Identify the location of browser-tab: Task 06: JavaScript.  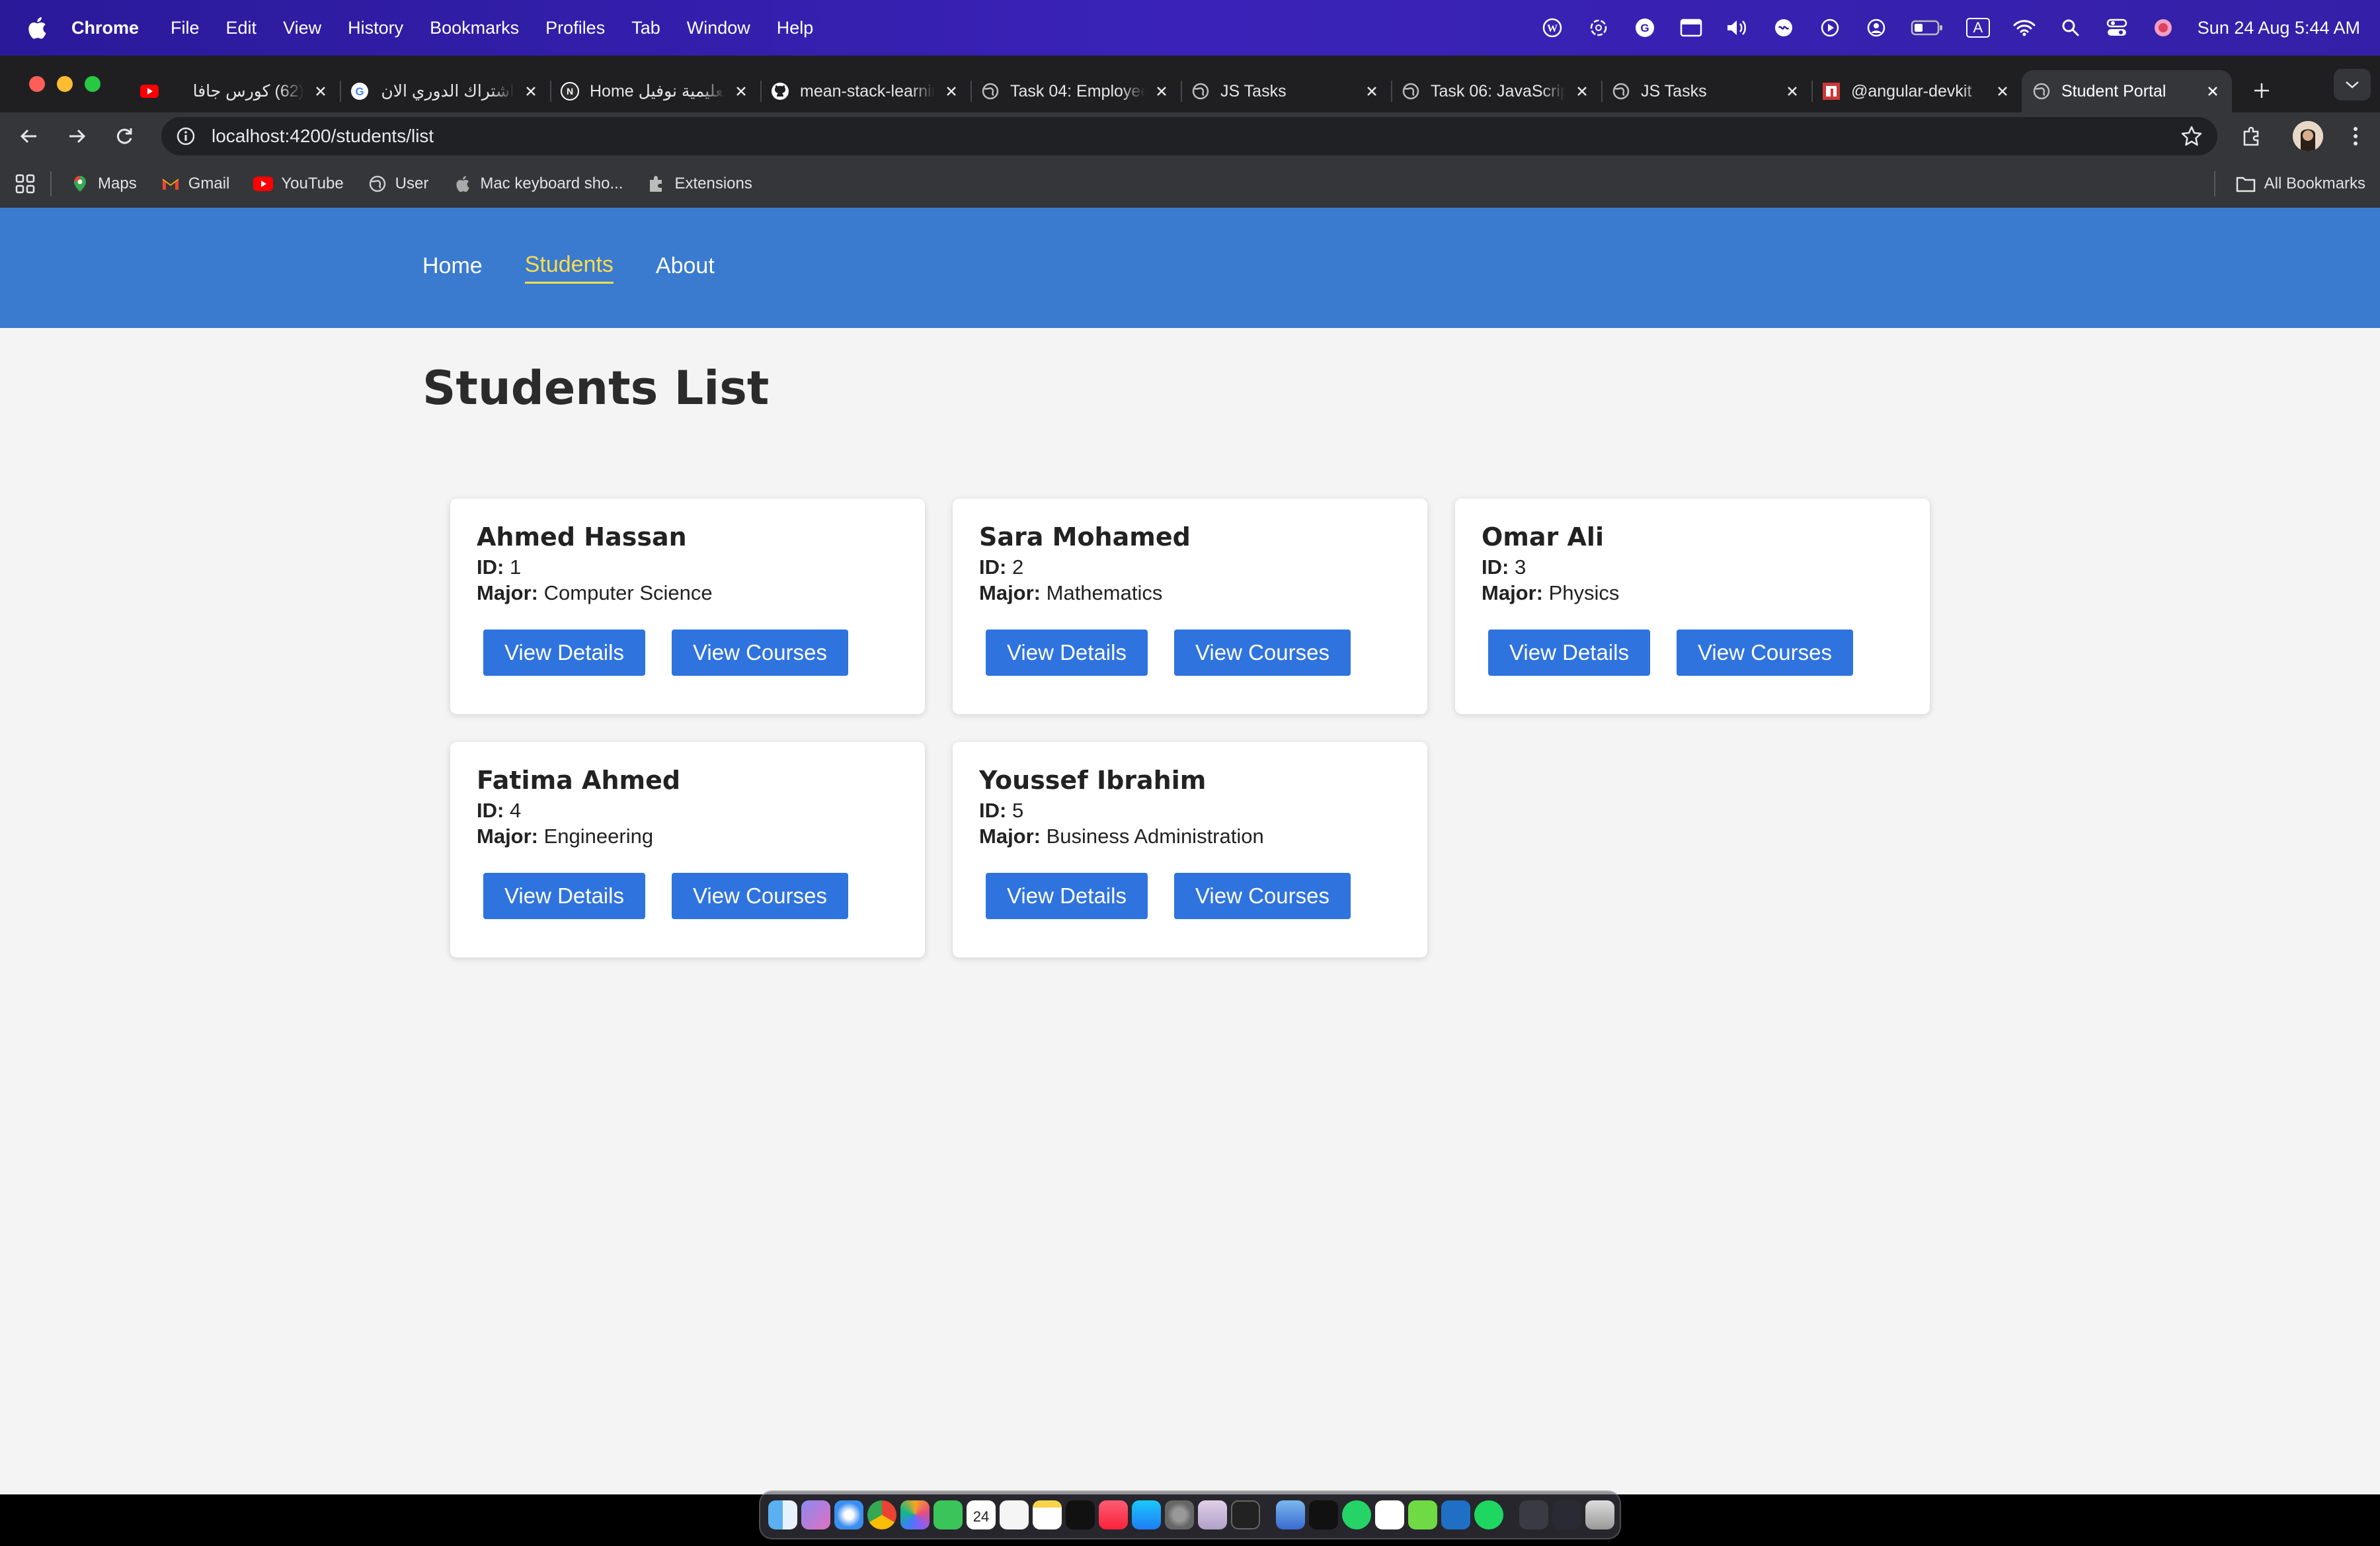
(1496, 91).